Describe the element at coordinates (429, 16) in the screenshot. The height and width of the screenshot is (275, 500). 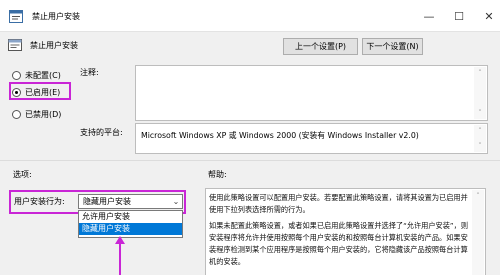
I see `minimize-button: —` at that location.